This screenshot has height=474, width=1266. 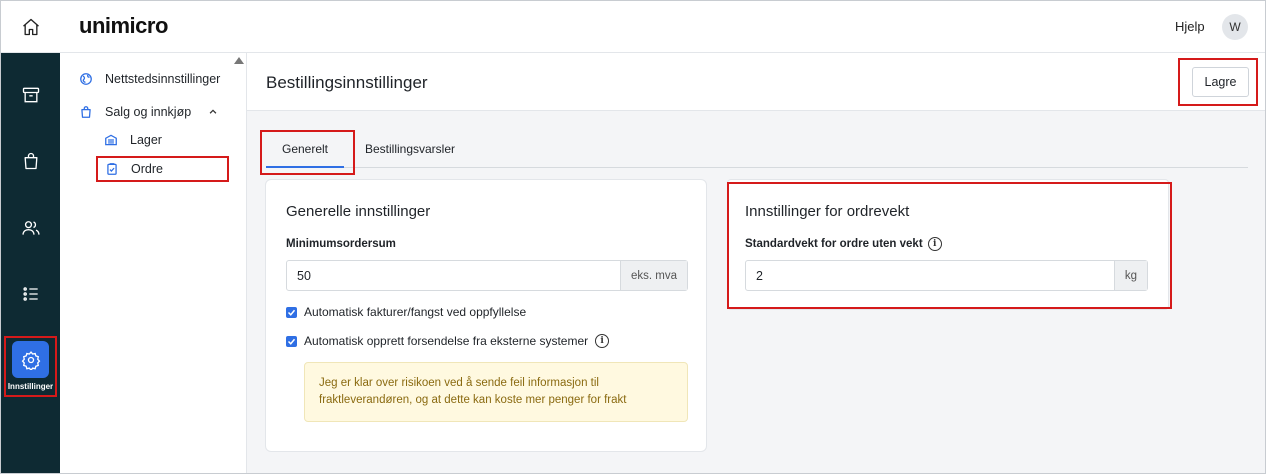 I want to click on list-icon, so click(x=30, y=293).